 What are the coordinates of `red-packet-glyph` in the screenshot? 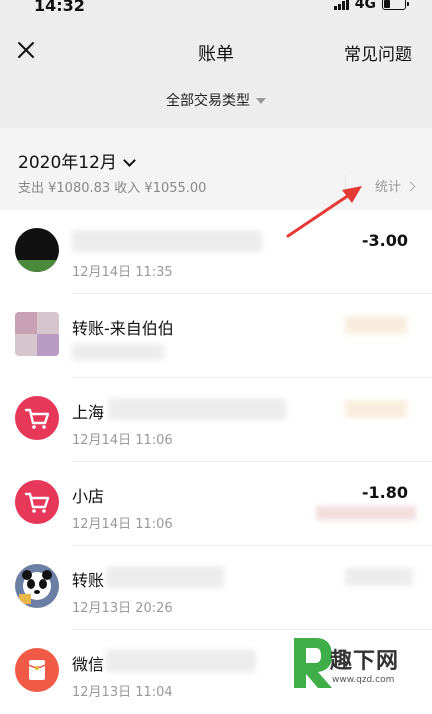 It's located at (37, 670).